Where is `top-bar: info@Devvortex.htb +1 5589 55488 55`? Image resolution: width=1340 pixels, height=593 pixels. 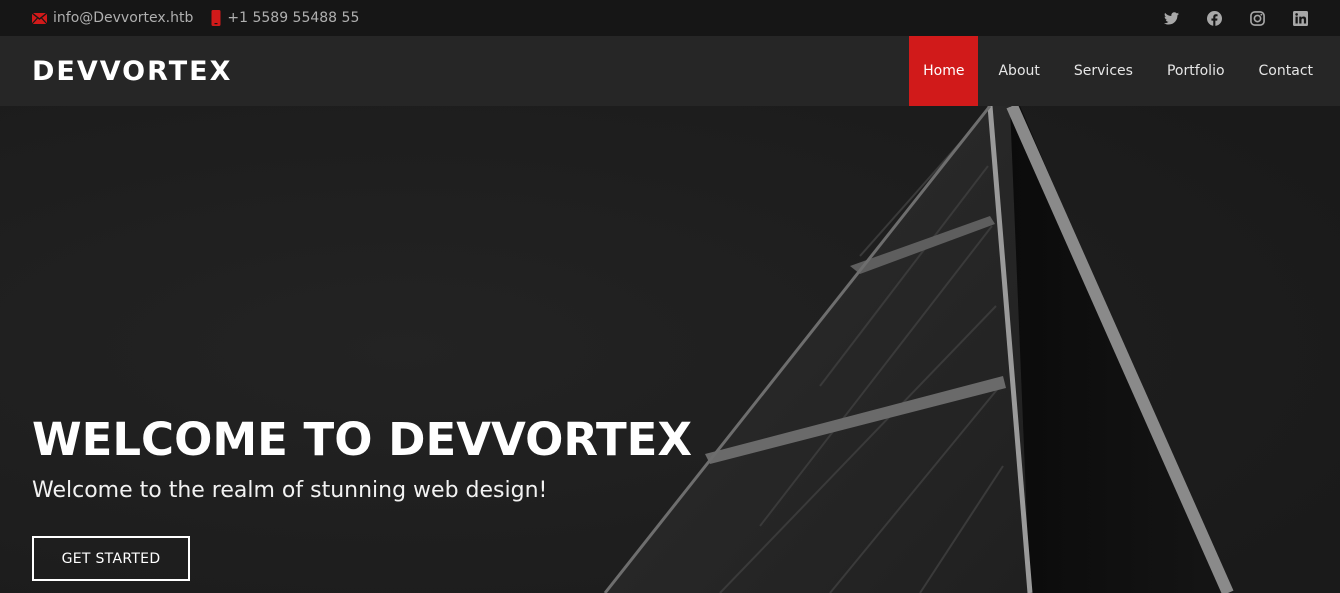 top-bar: info@Devvortex.htb +1 5589 55488 55 is located at coordinates (670, 18).